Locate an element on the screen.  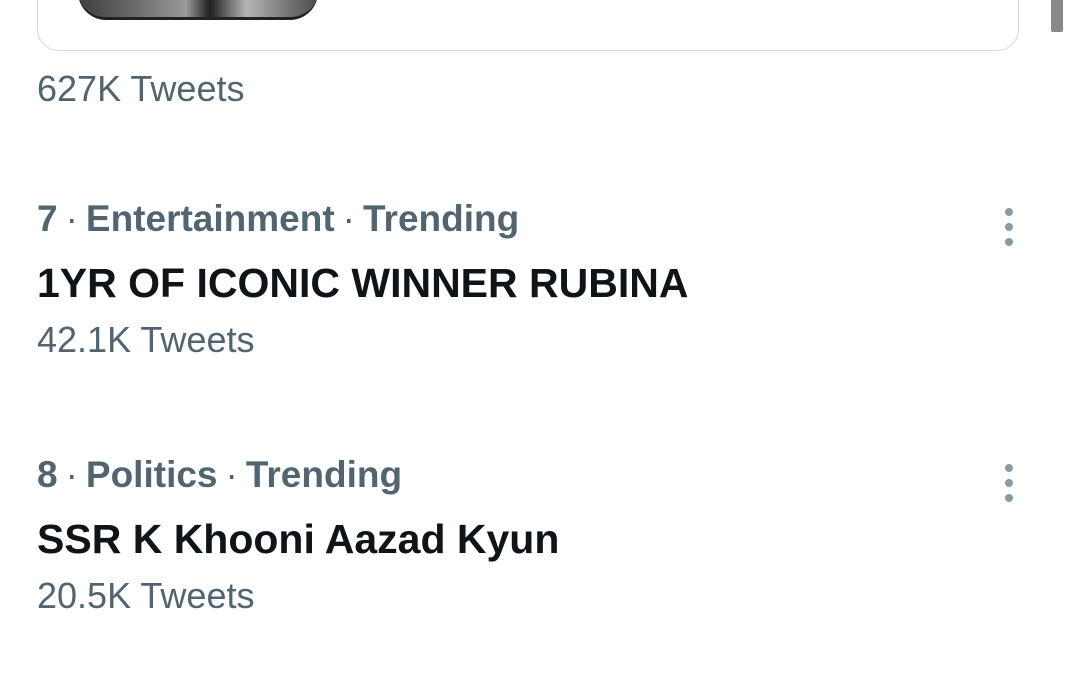
trend-category: Entertainment is located at coordinates (210, 218).